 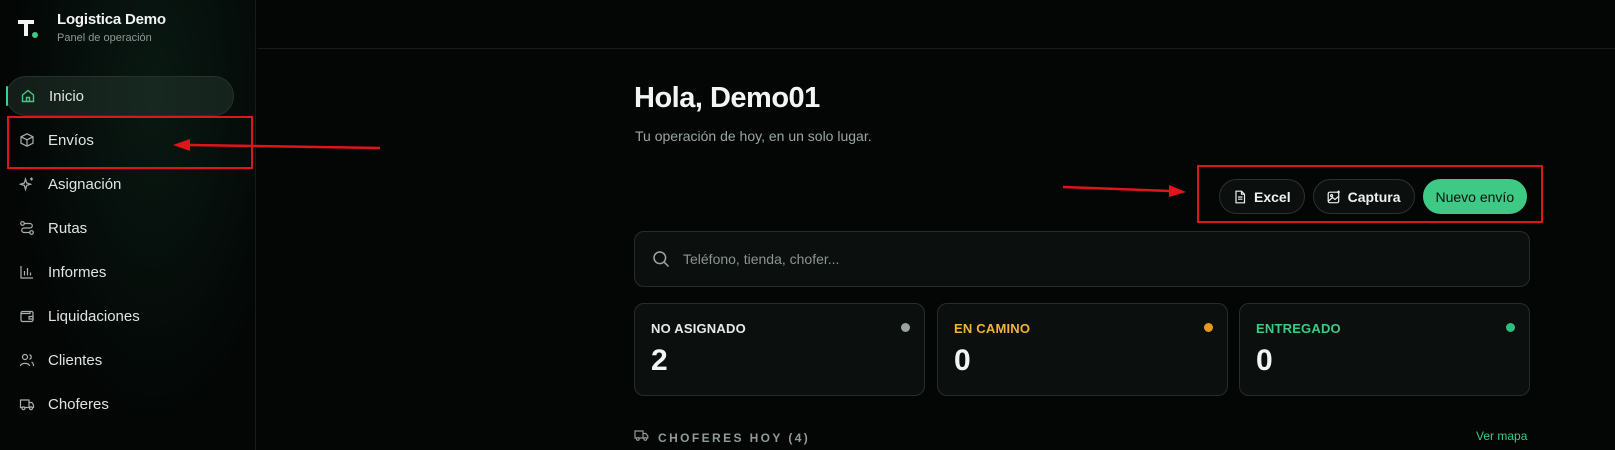 I want to click on sidebar-item-label: Rutas, so click(x=68, y=228).